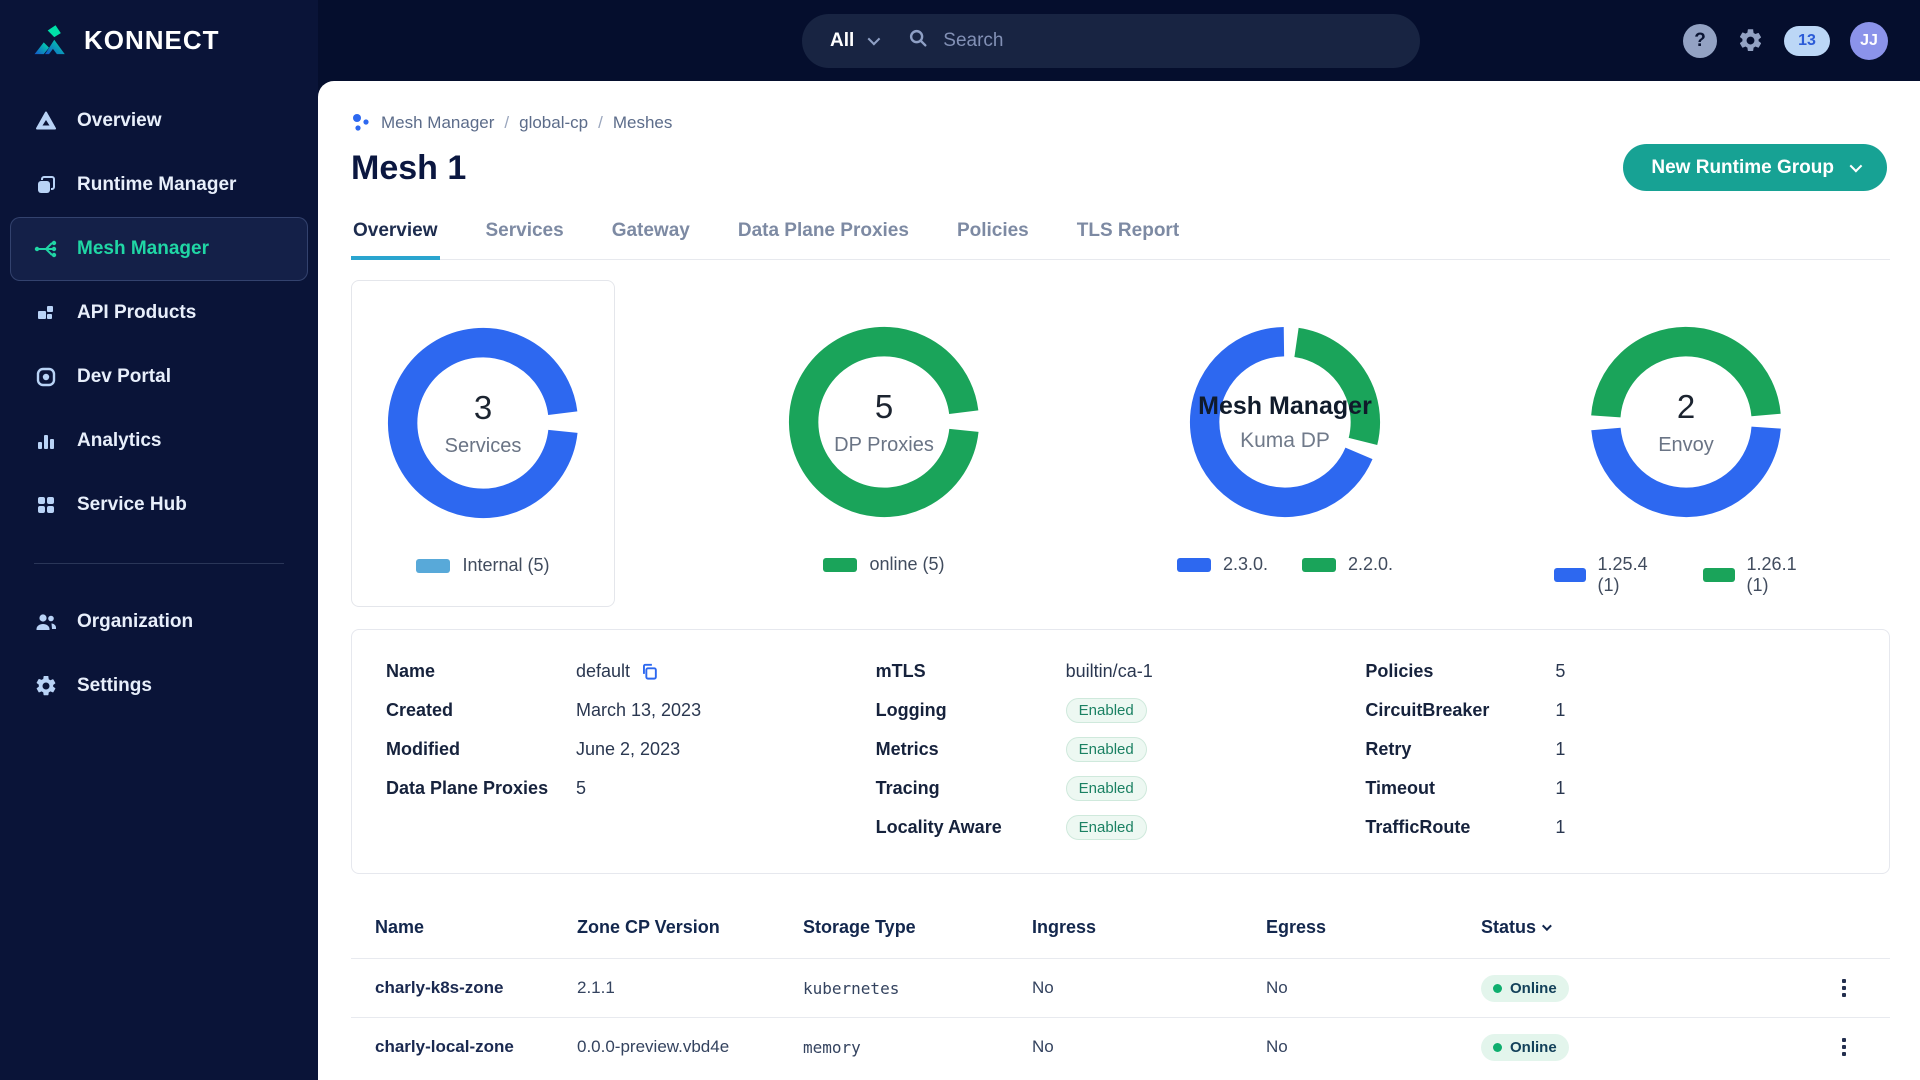  What do you see at coordinates (46, 505) in the screenshot?
I see `service-hub-icon` at bounding box center [46, 505].